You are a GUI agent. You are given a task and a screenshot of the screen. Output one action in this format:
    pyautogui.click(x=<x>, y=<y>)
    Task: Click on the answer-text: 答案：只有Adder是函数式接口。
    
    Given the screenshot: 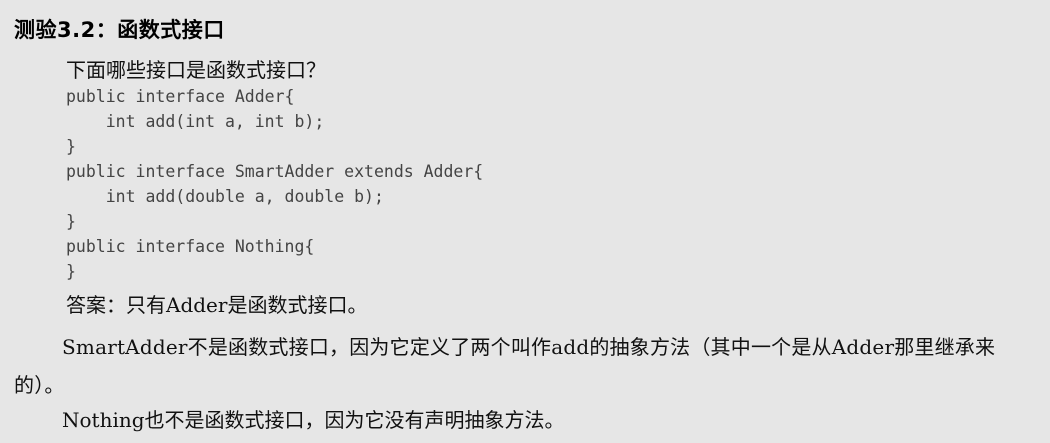 What is the action you would take?
    pyautogui.click(x=217, y=305)
    